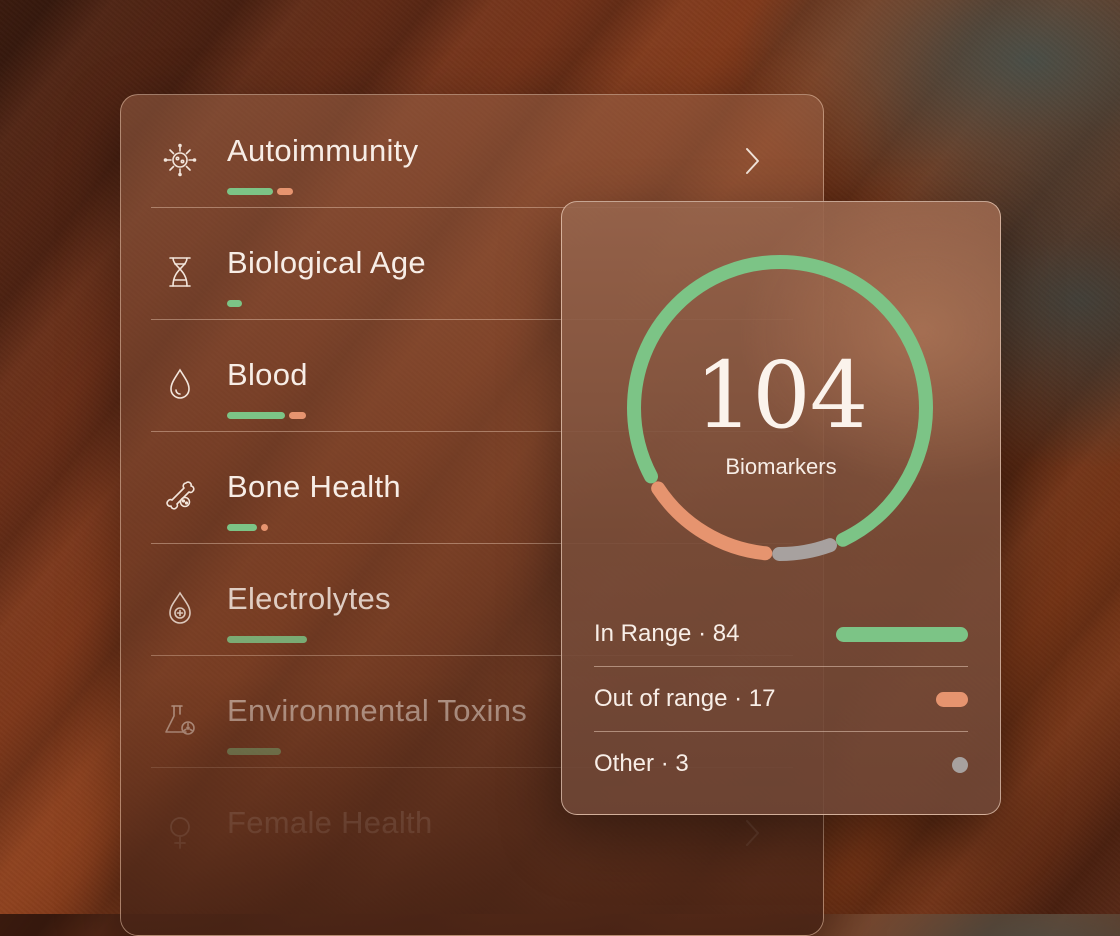 This screenshot has height=936, width=1120. I want to click on legend-bar-out-of-range, so click(952, 699).